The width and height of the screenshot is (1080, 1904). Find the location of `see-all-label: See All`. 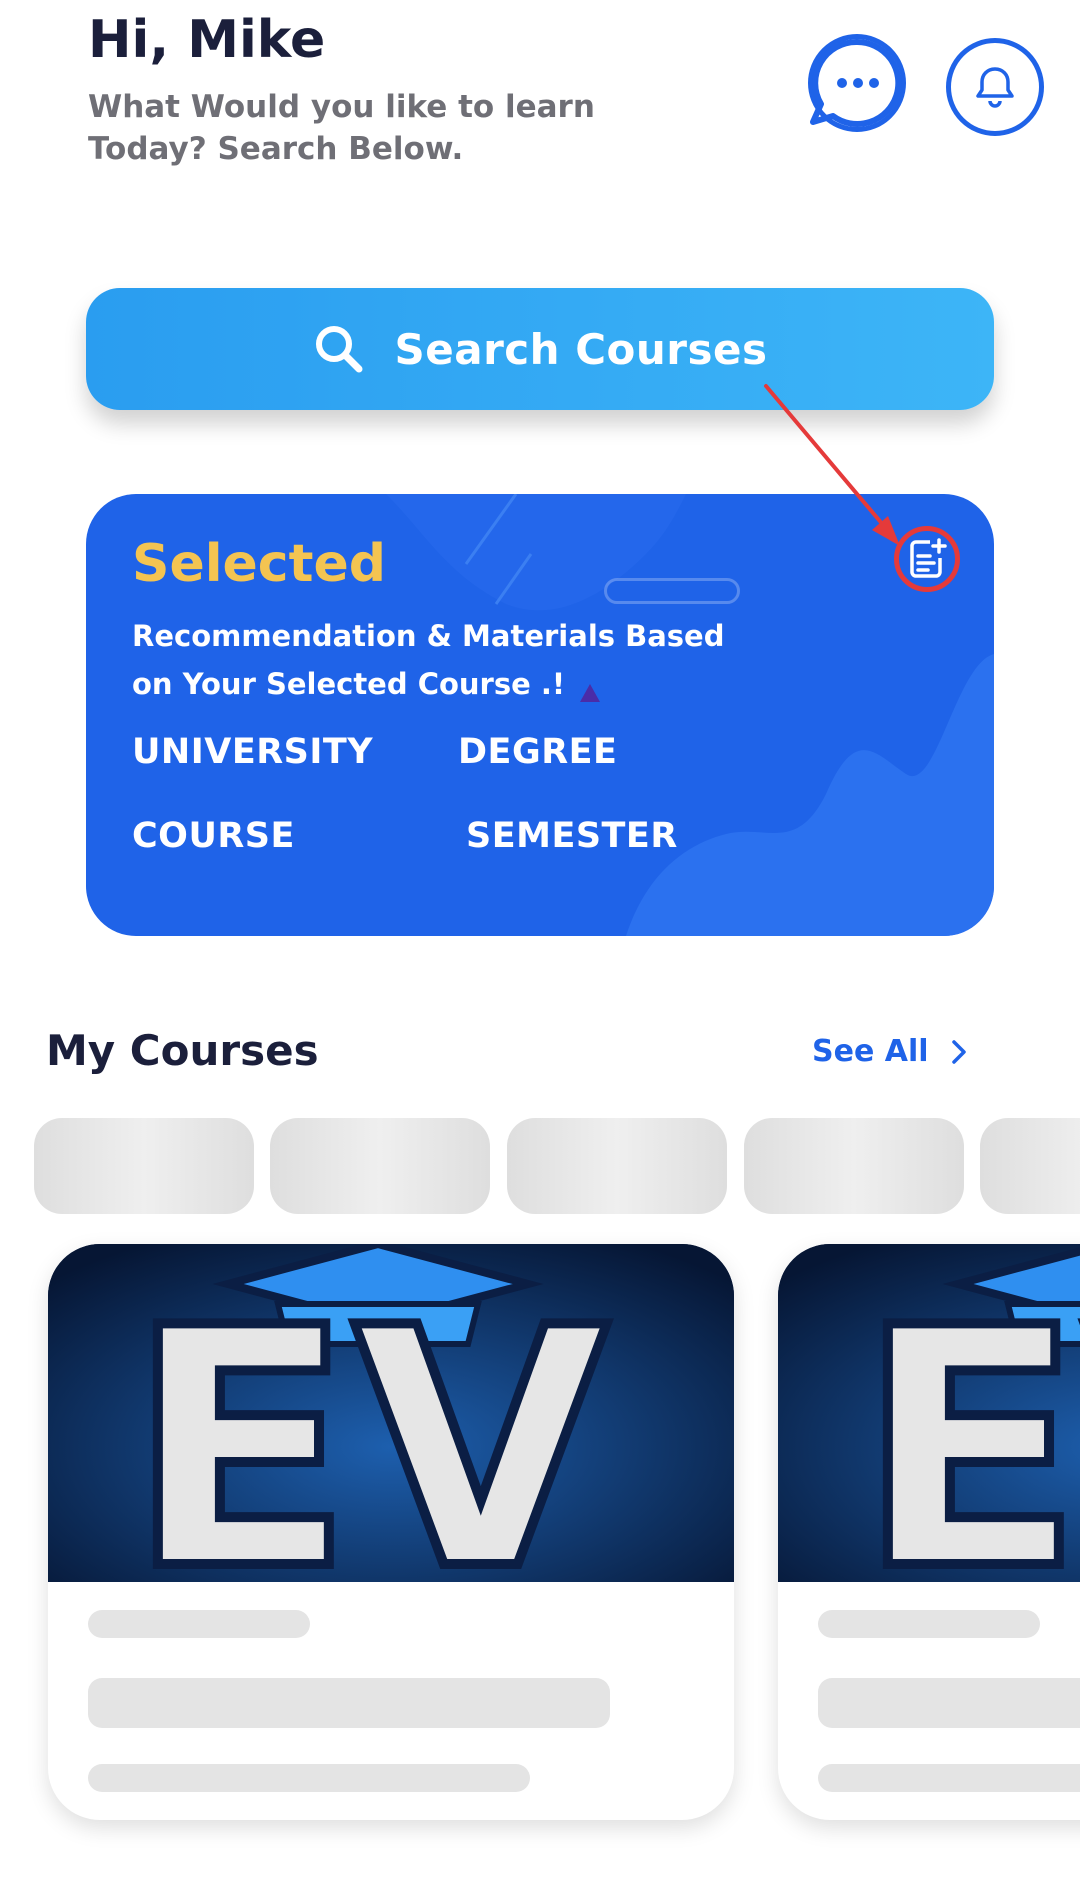

see-all-label: See All is located at coordinates (870, 1051).